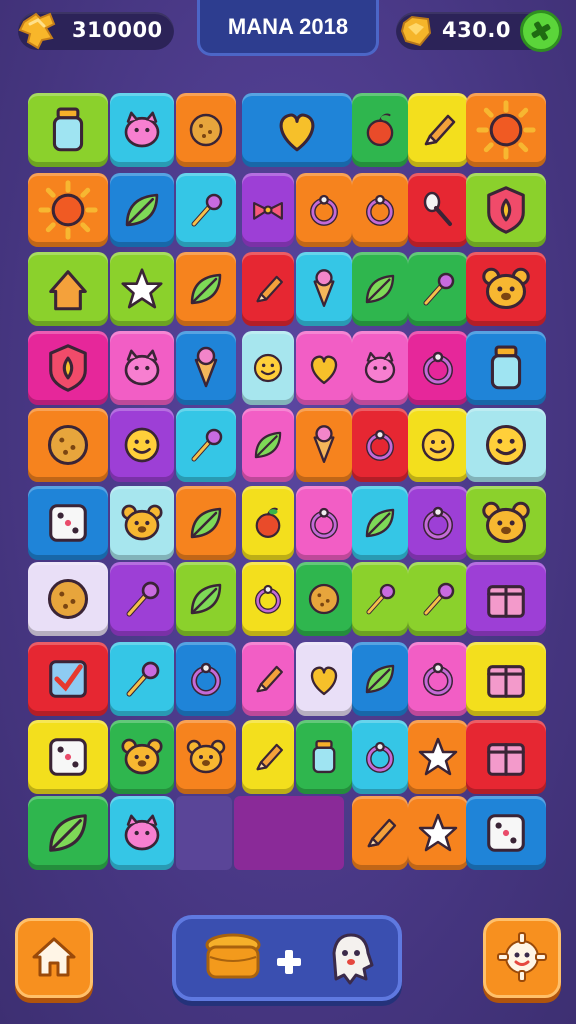 Image resolution: width=576 pixels, height=1024 pixels. I want to click on jar-icon, so click(324, 756).